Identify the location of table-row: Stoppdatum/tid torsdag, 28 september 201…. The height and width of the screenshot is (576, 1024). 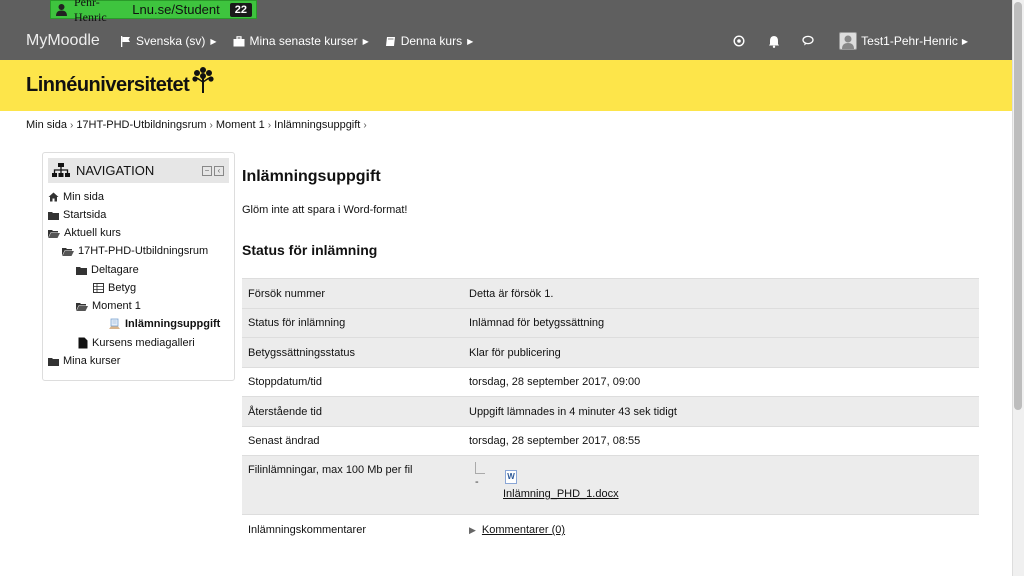
(610, 382).